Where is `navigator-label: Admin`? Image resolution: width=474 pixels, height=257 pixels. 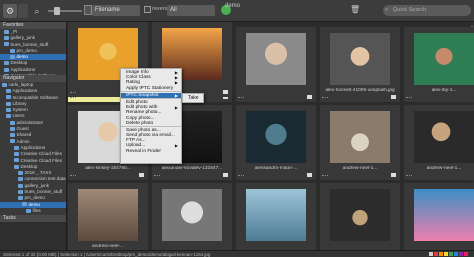 navigator-label: Admin is located at coordinates (23, 141).